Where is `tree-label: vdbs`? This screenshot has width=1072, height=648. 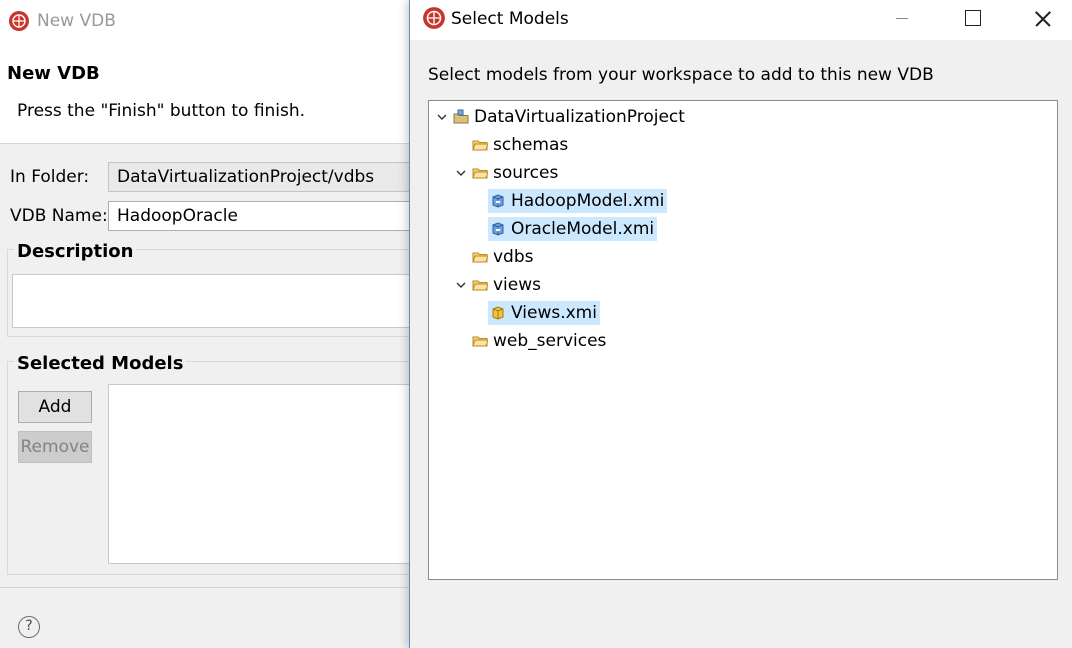 tree-label: vdbs is located at coordinates (513, 257).